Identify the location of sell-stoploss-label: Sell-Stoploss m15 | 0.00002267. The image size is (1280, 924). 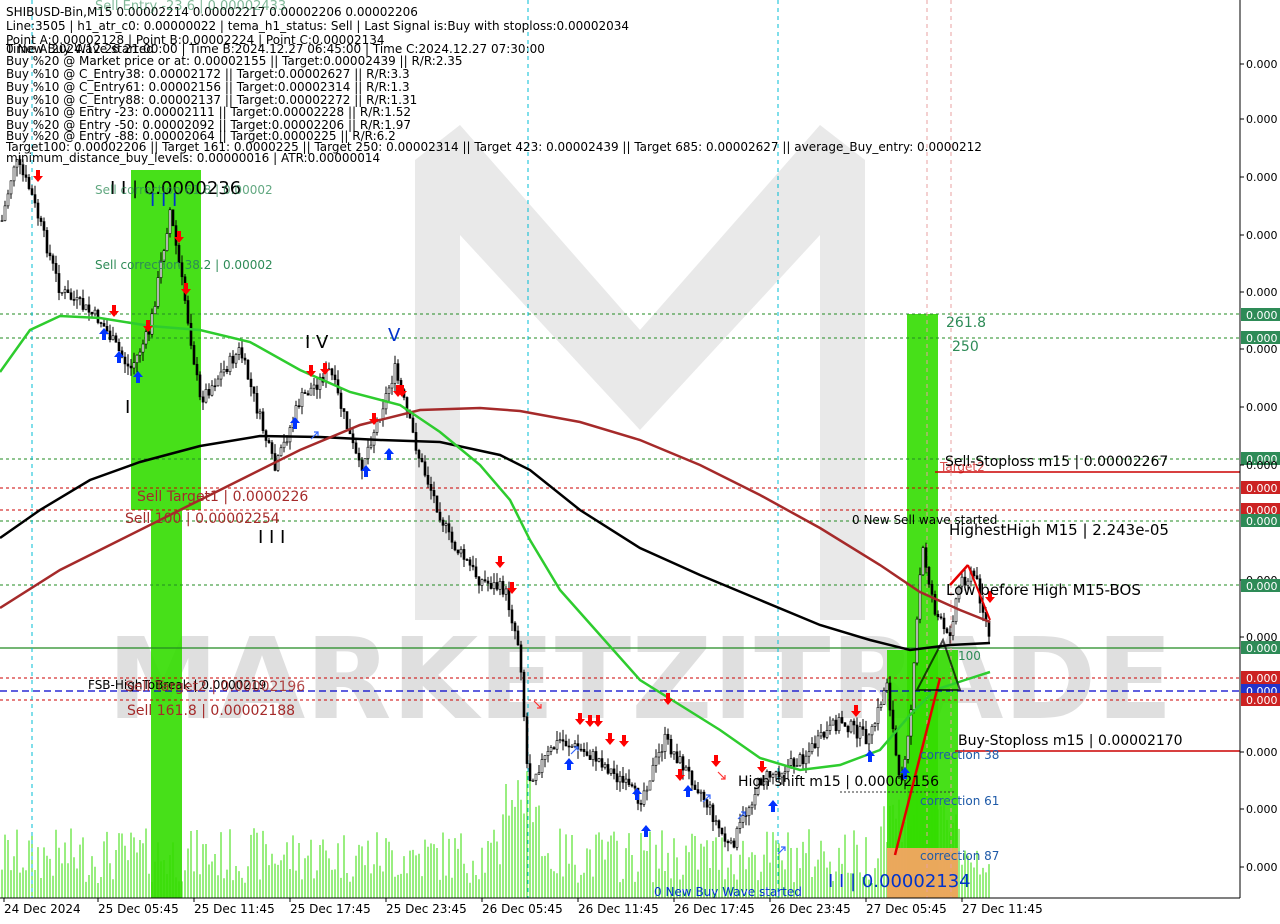
(1056, 462).